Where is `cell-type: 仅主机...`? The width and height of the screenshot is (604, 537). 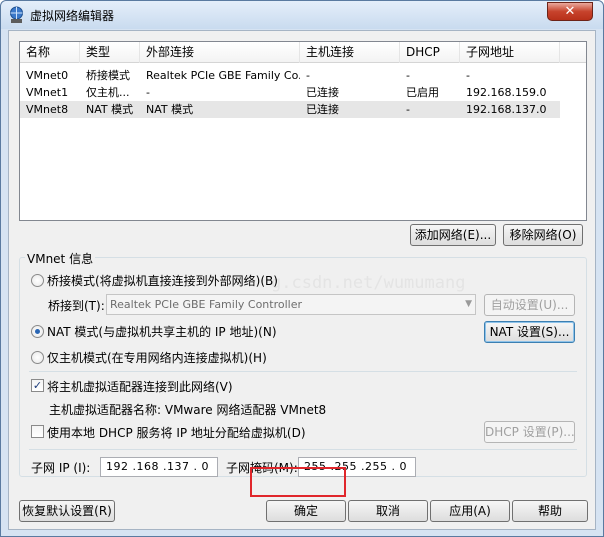
cell-type: 仅主机... is located at coordinates (108, 92).